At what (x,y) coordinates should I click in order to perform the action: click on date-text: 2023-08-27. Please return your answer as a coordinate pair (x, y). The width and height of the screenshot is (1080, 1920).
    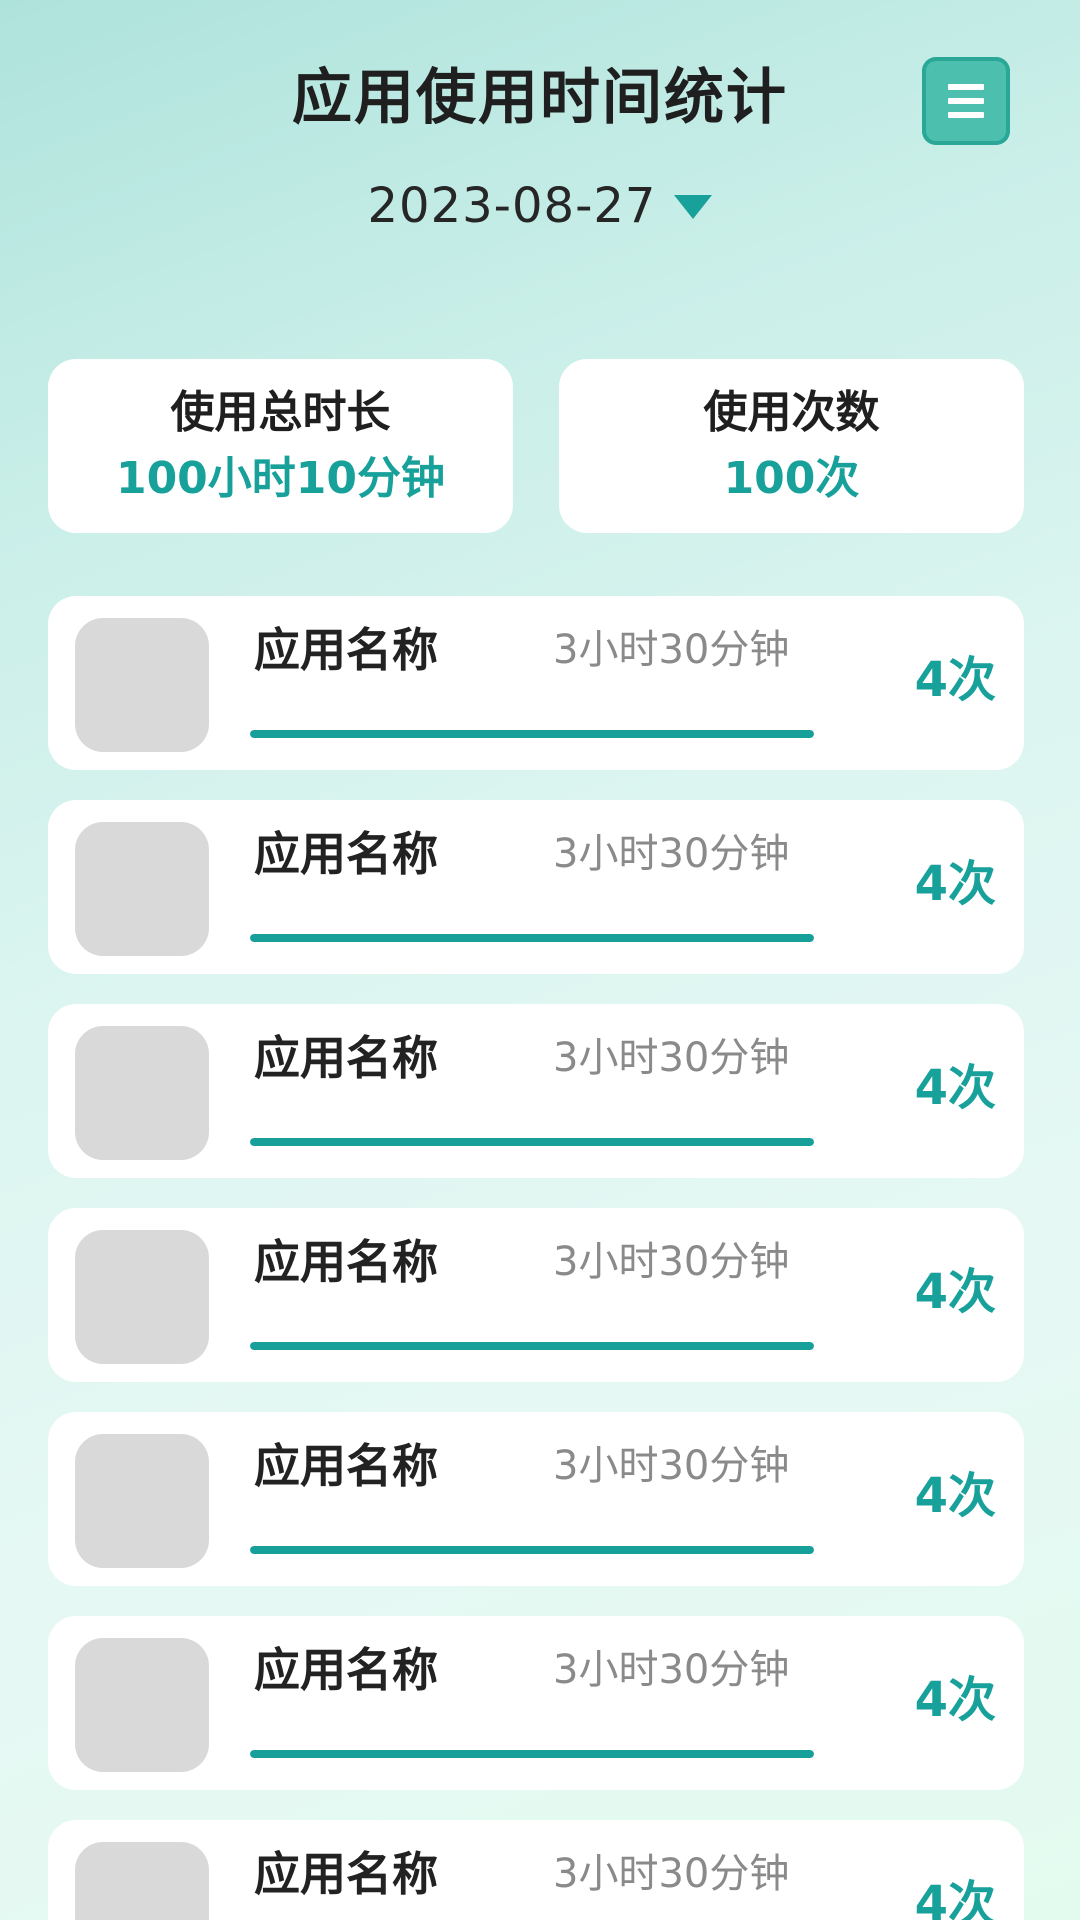
    Looking at the image, I should click on (512, 206).